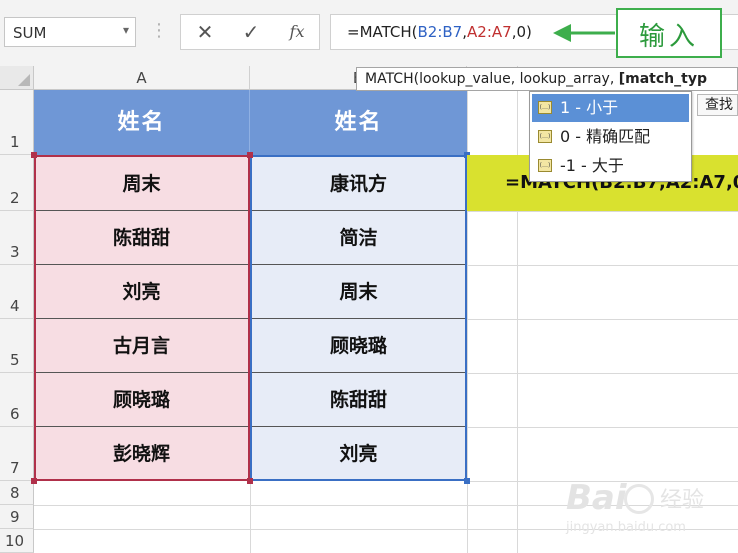 The image size is (738, 553). Describe the element at coordinates (17, 122) in the screenshot. I see `row-header: 1` at that location.